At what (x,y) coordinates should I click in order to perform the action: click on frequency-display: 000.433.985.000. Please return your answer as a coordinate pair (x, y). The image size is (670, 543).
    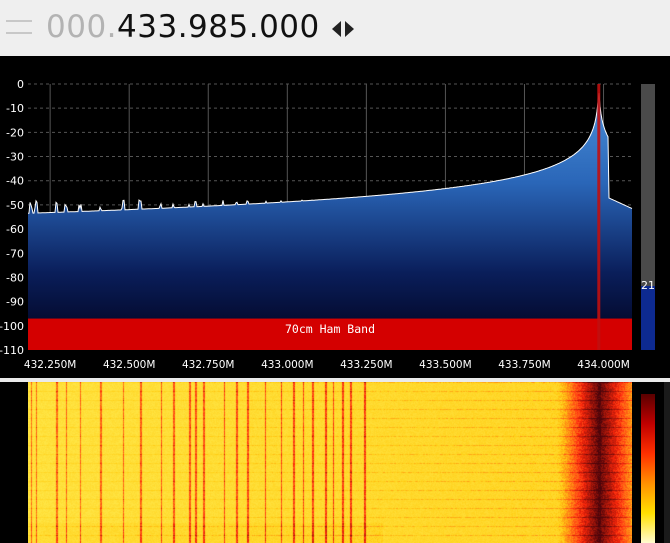
    Looking at the image, I should click on (183, 27).